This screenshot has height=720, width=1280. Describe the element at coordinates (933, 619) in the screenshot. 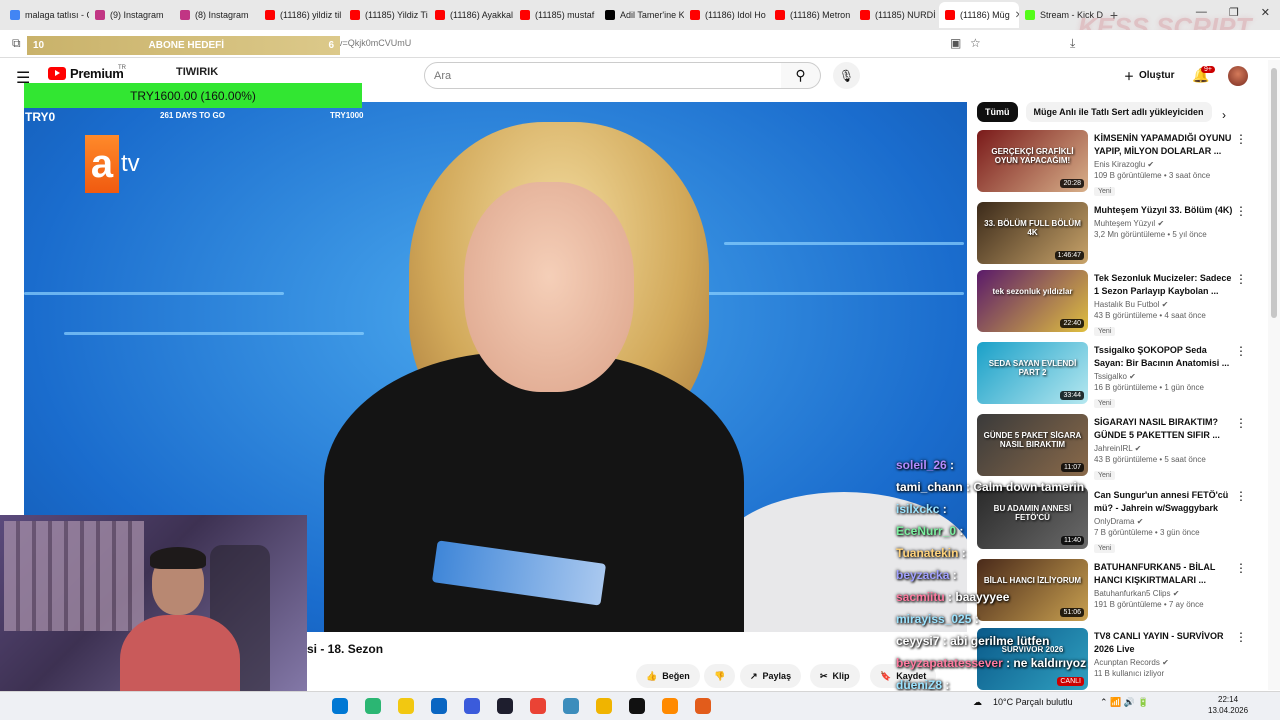

I see `chat-username: mirayiss_025` at that location.